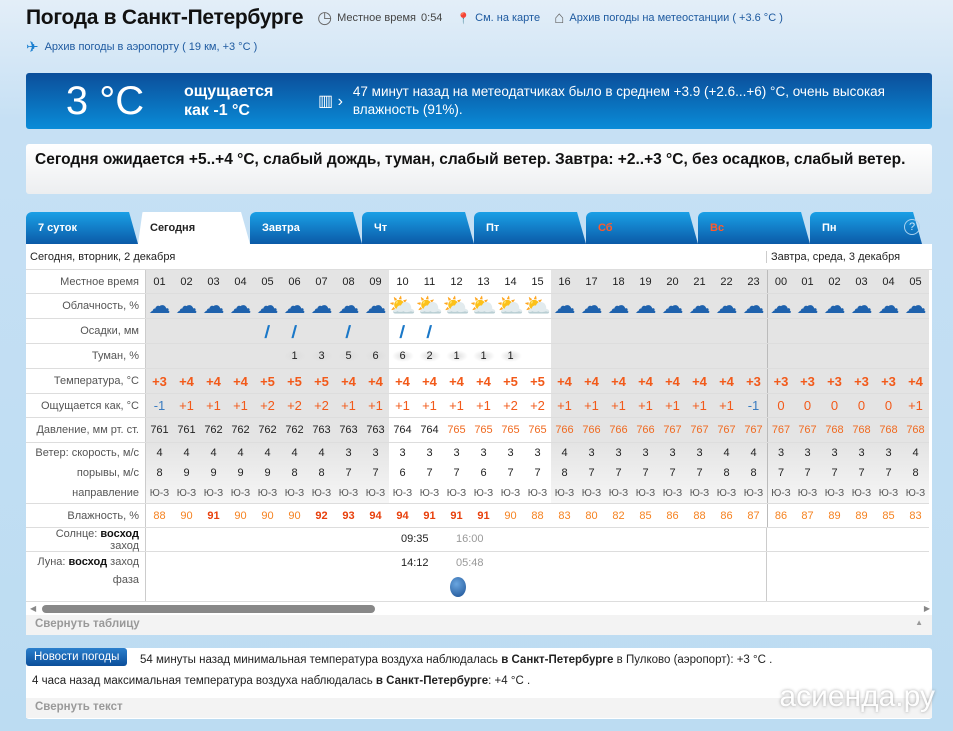 The width and height of the screenshot is (953, 731). I want to click on scrollbar-thumb, so click(208, 609).